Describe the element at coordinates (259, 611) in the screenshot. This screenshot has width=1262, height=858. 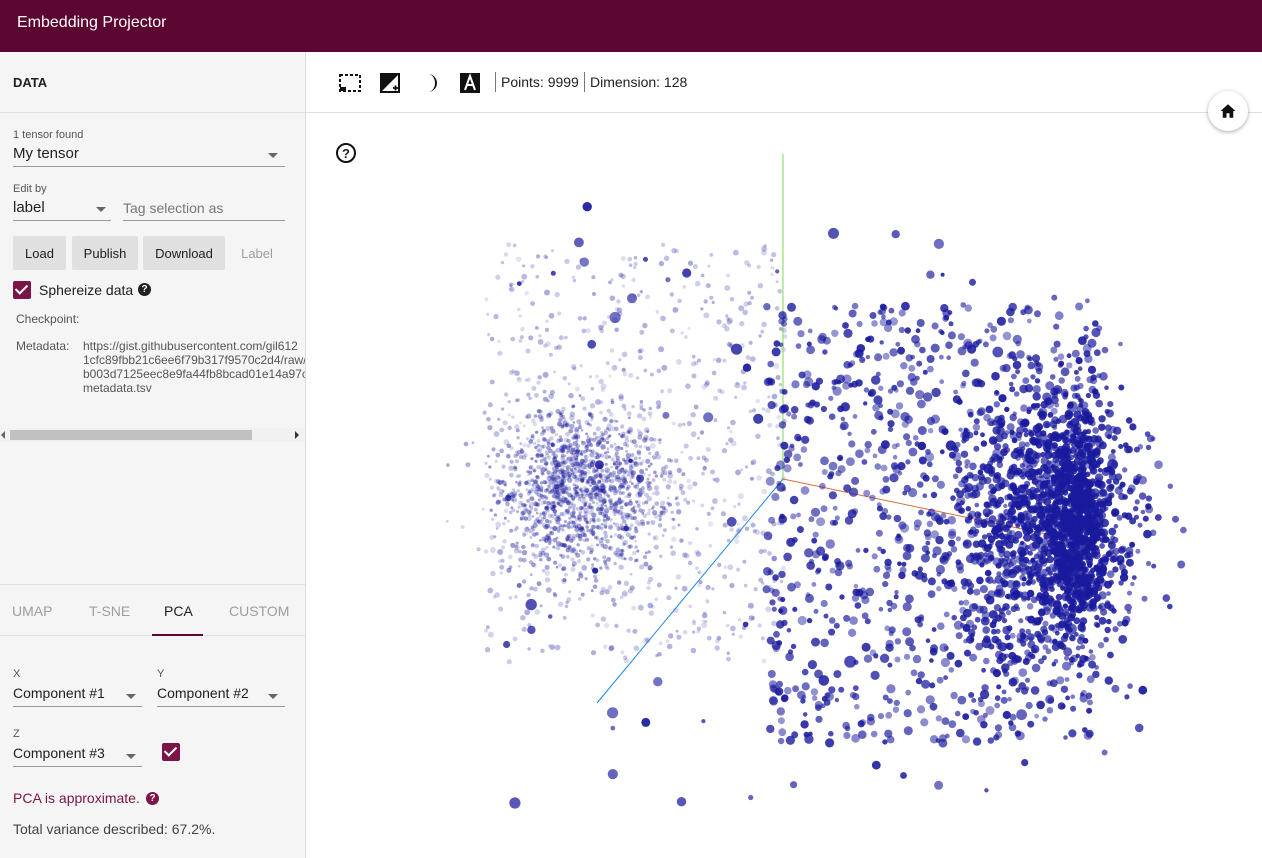
I see `tab-custom: CUSTOM` at that location.